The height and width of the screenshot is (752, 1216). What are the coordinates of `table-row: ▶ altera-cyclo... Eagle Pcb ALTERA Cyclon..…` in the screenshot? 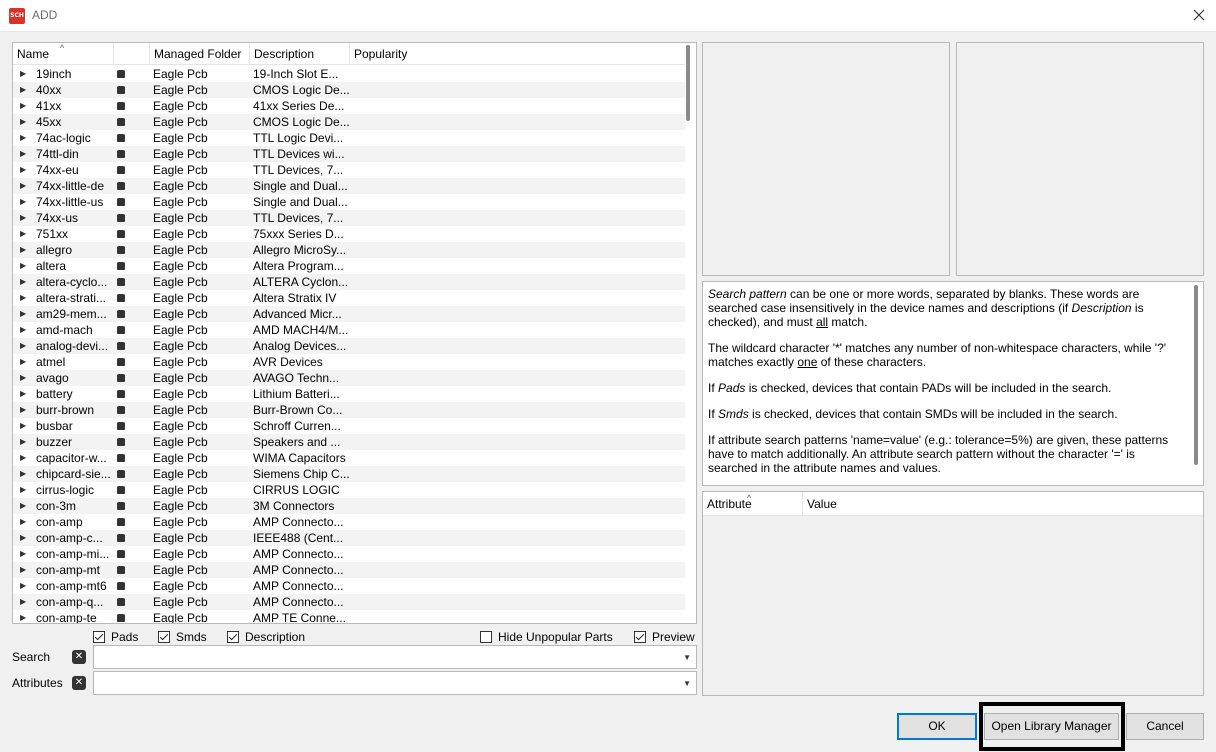 It's located at (349, 282).